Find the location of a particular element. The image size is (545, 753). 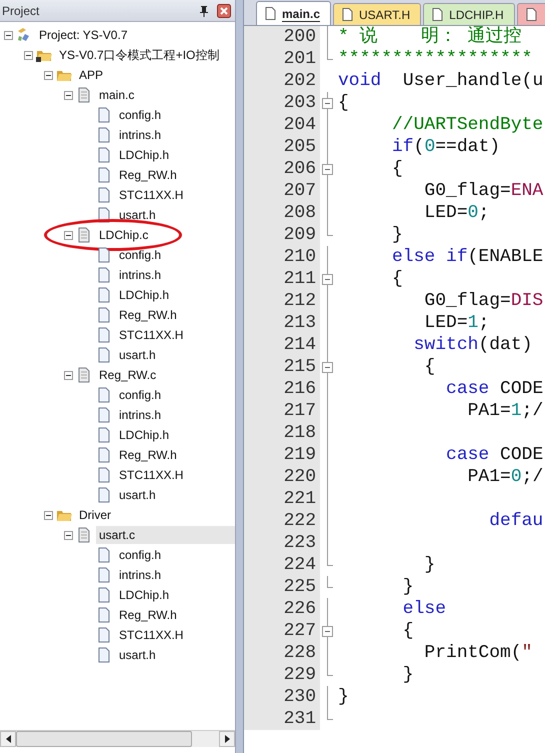

block-end-marker is located at coordinates (330, 582).